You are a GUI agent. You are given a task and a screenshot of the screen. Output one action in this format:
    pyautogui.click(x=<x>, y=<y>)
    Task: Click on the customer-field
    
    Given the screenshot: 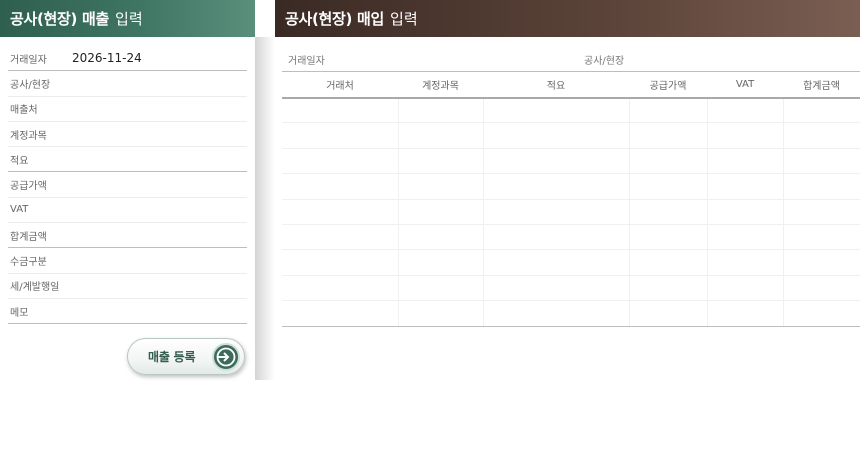 What is the action you would take?
    pyautogui.click(x=159, y=109)
    